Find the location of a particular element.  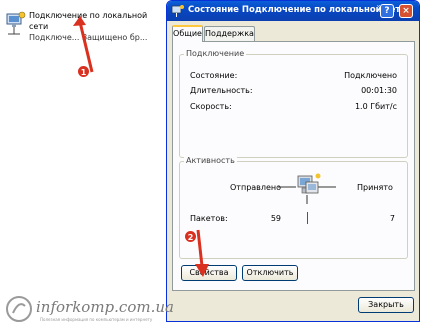

network-connection-icon is located at coordinates (15, 25).